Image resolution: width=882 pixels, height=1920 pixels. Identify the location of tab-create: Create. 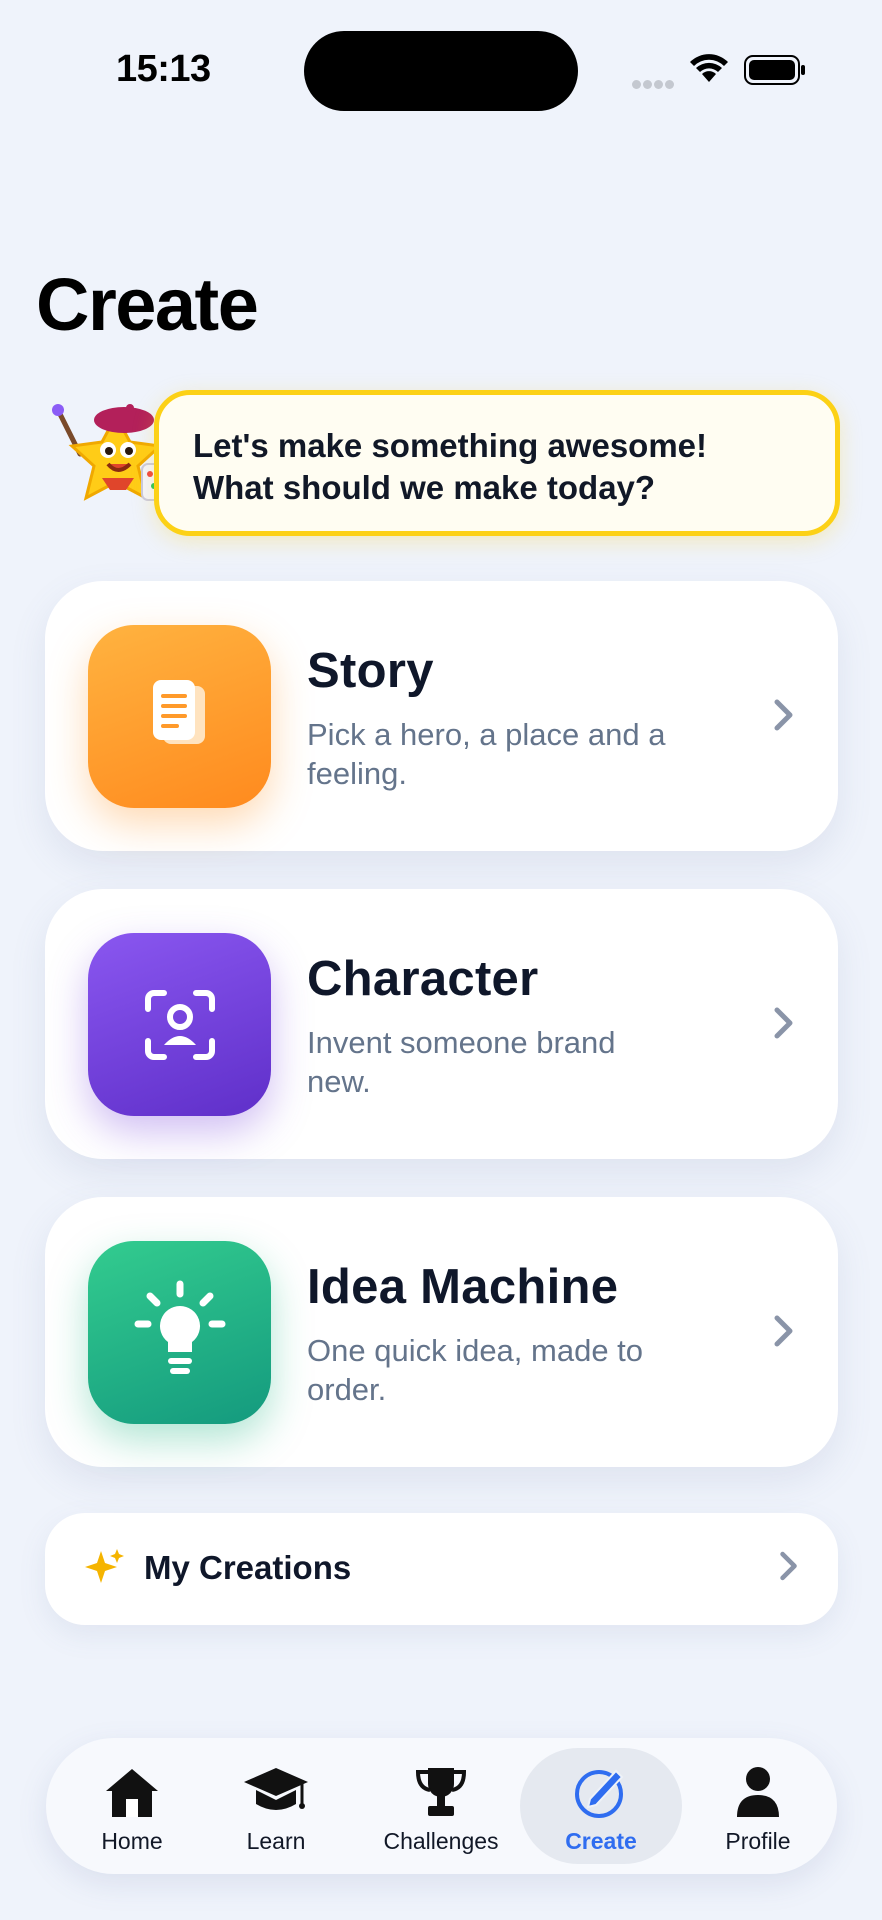
(601, 1806).